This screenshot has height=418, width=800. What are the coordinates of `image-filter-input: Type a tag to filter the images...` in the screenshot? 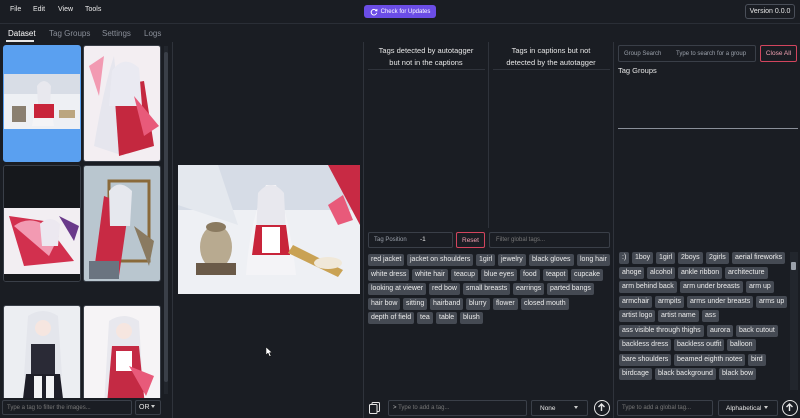 It's located at (67, 407).